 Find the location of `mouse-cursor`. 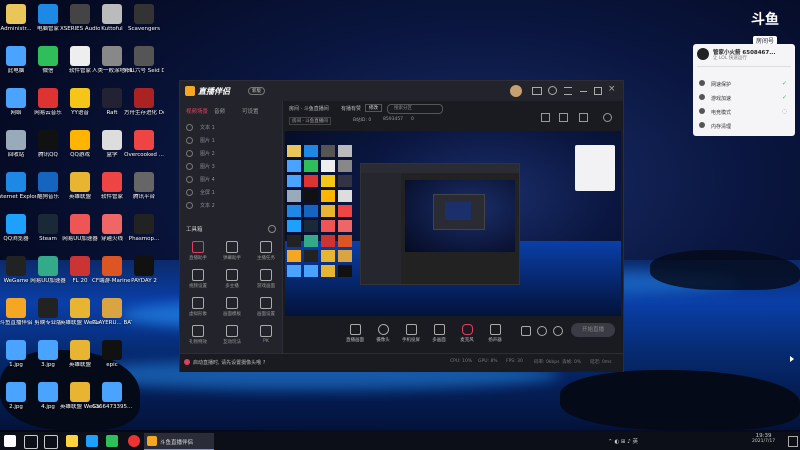

mouse-cursor is located at coordinates (792, 359).